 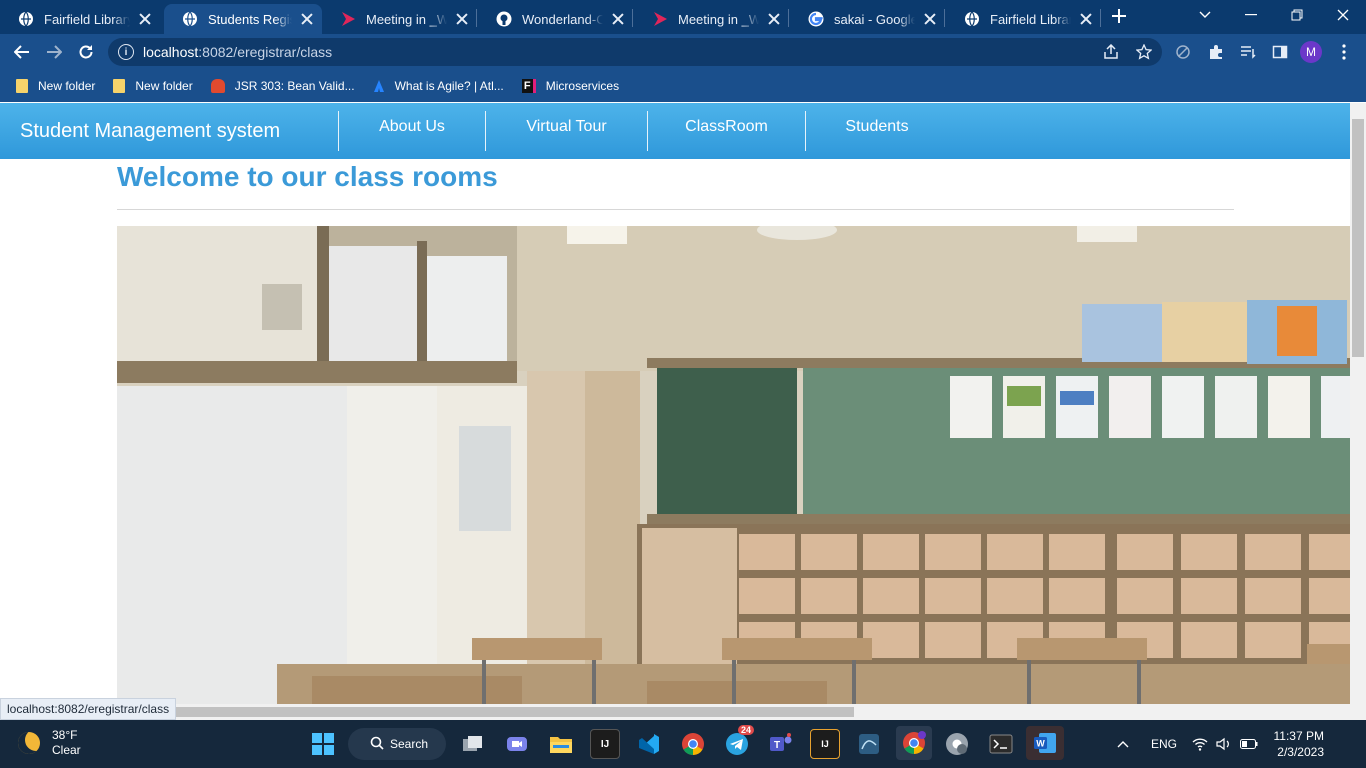 What do you see at coordinates (1358, 403) in the screenshot?
I see `vertical-scrollbar` at bounding box center [1358, 403].